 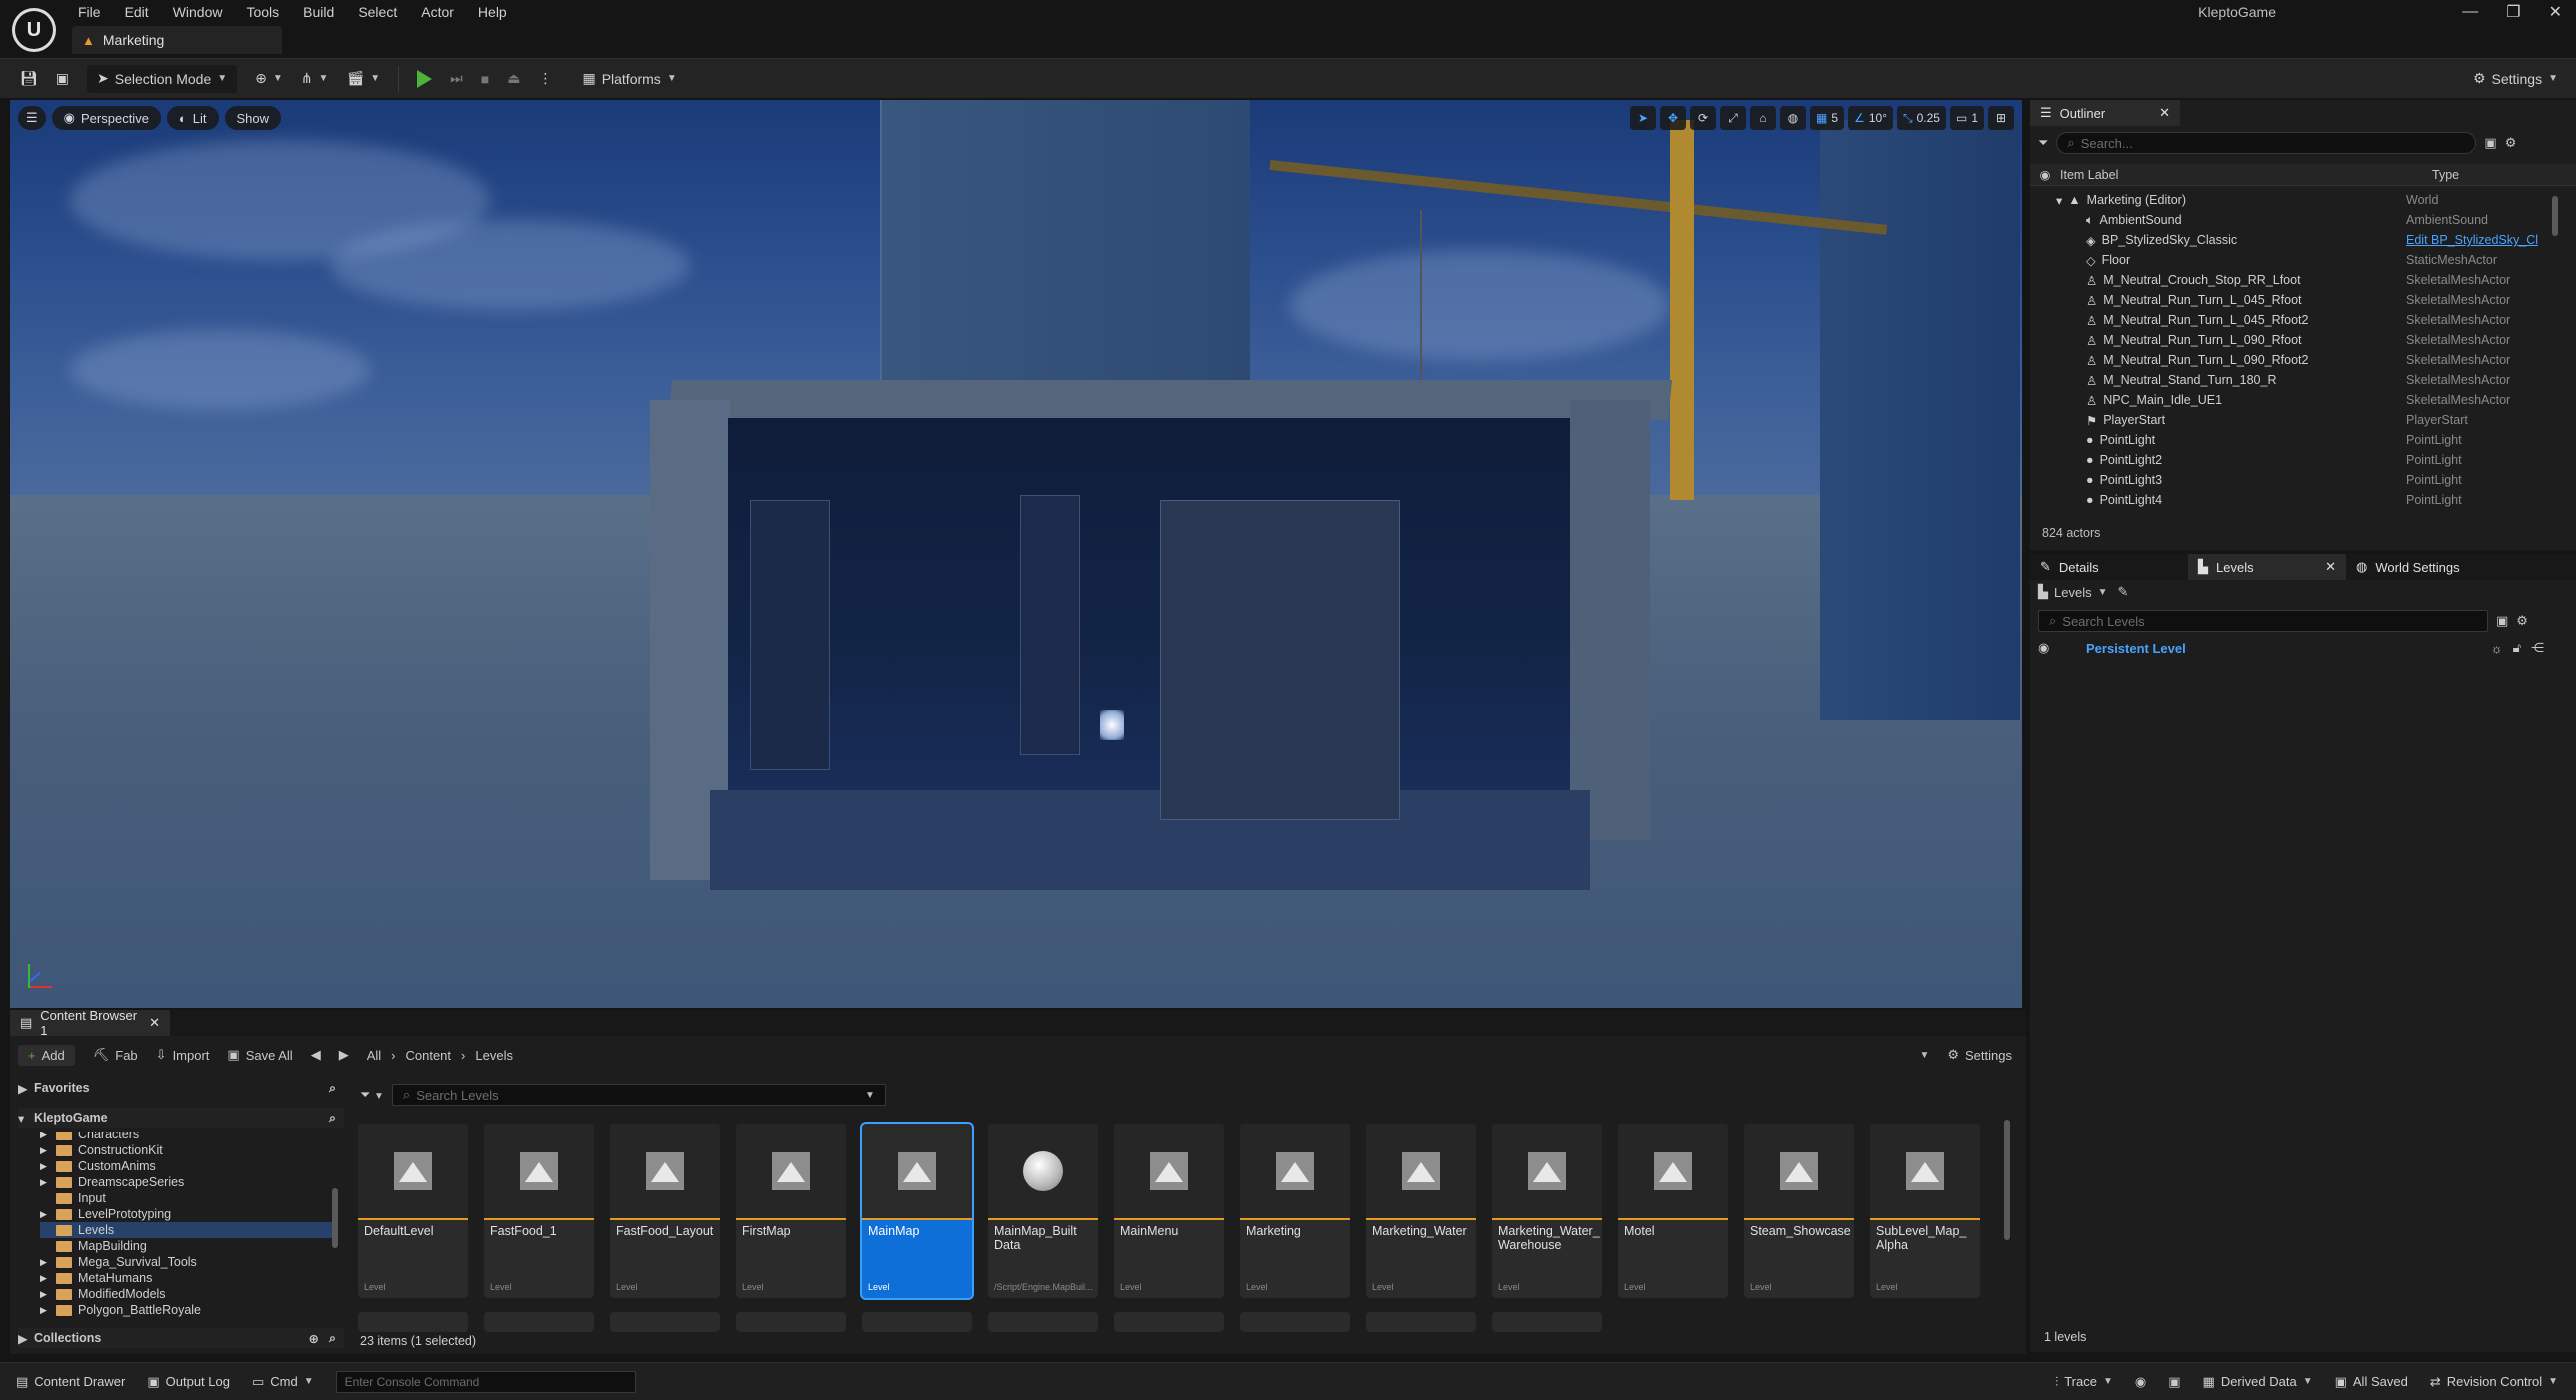 I want to click on filter-icon: ⏷, so click(x=2043, y=143).